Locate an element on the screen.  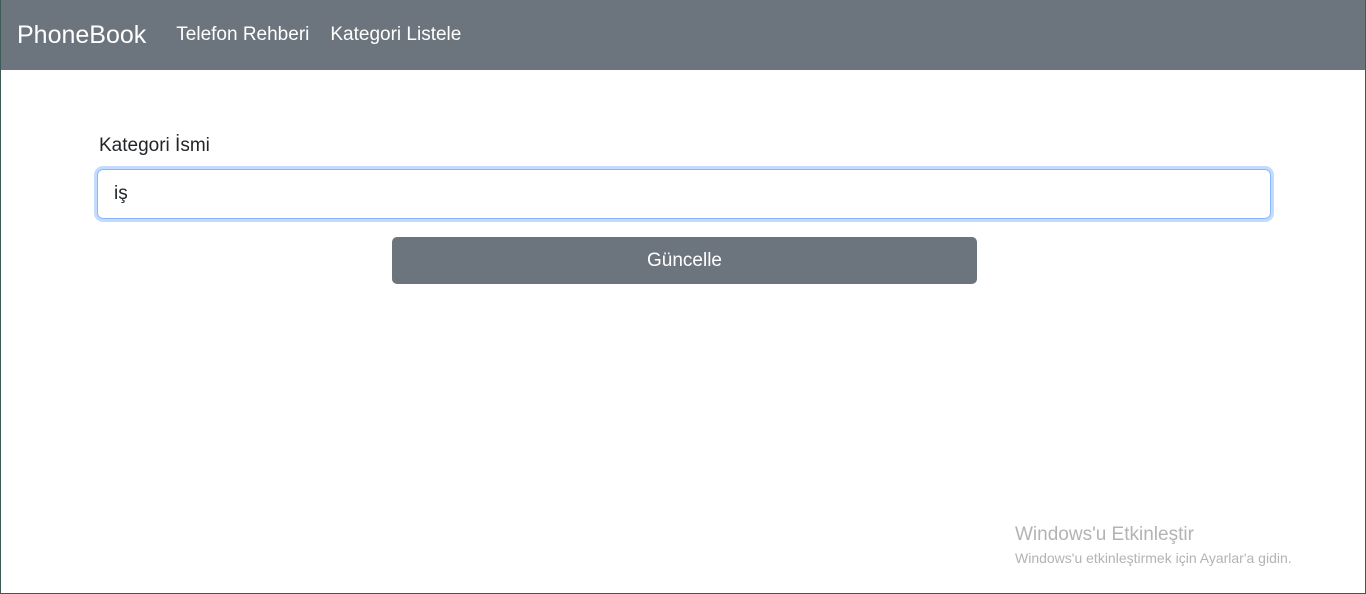
category-name-label: Kategori İsmi is located at coordinates (154, 145).